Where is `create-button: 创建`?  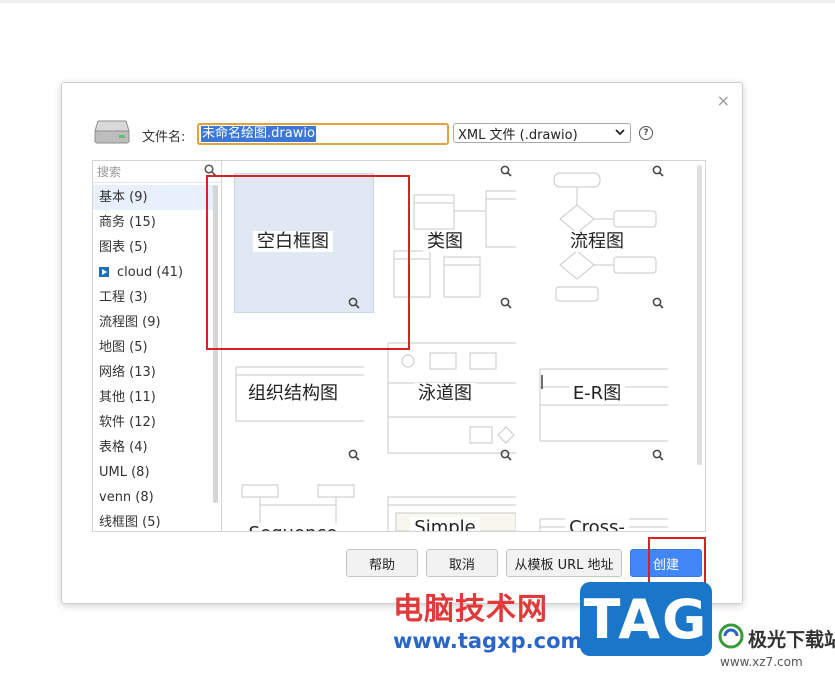 create-button: 创建 is located at coordinates (666, 563).